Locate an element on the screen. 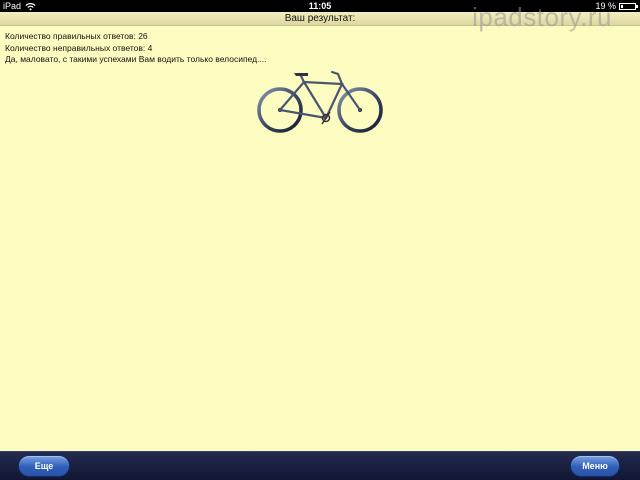  bottom-toolbar: Еще раз Меню is located at coordinates (320, 465).